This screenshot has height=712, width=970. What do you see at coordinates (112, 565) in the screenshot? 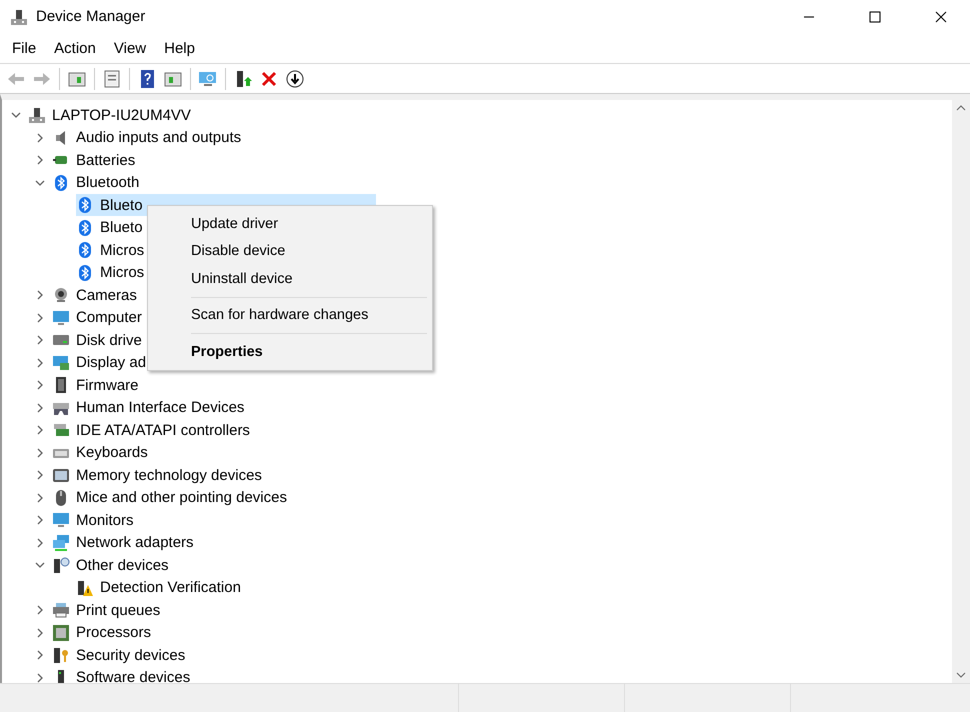
I see `tree-item: Other devices` at bounding box center [112, 565].